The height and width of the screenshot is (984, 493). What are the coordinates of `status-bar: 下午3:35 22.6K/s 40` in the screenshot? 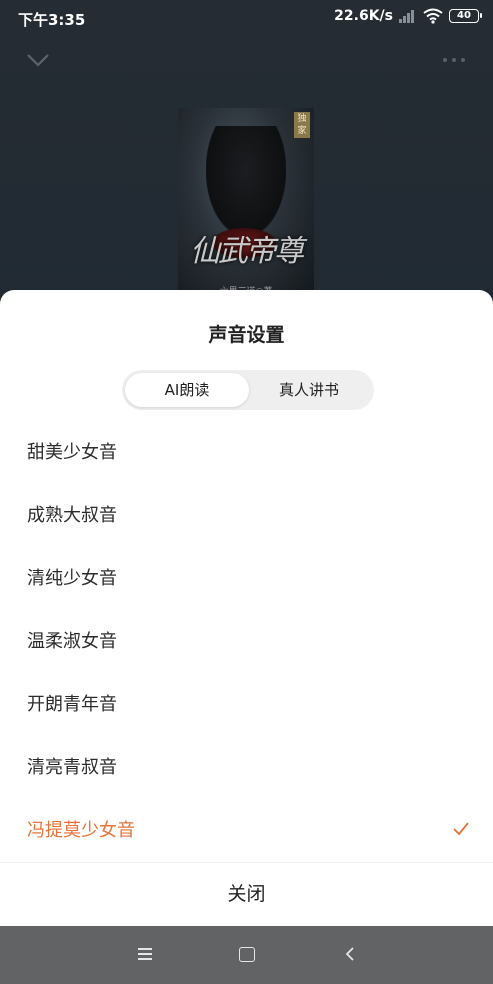 It's located at (246, 18).